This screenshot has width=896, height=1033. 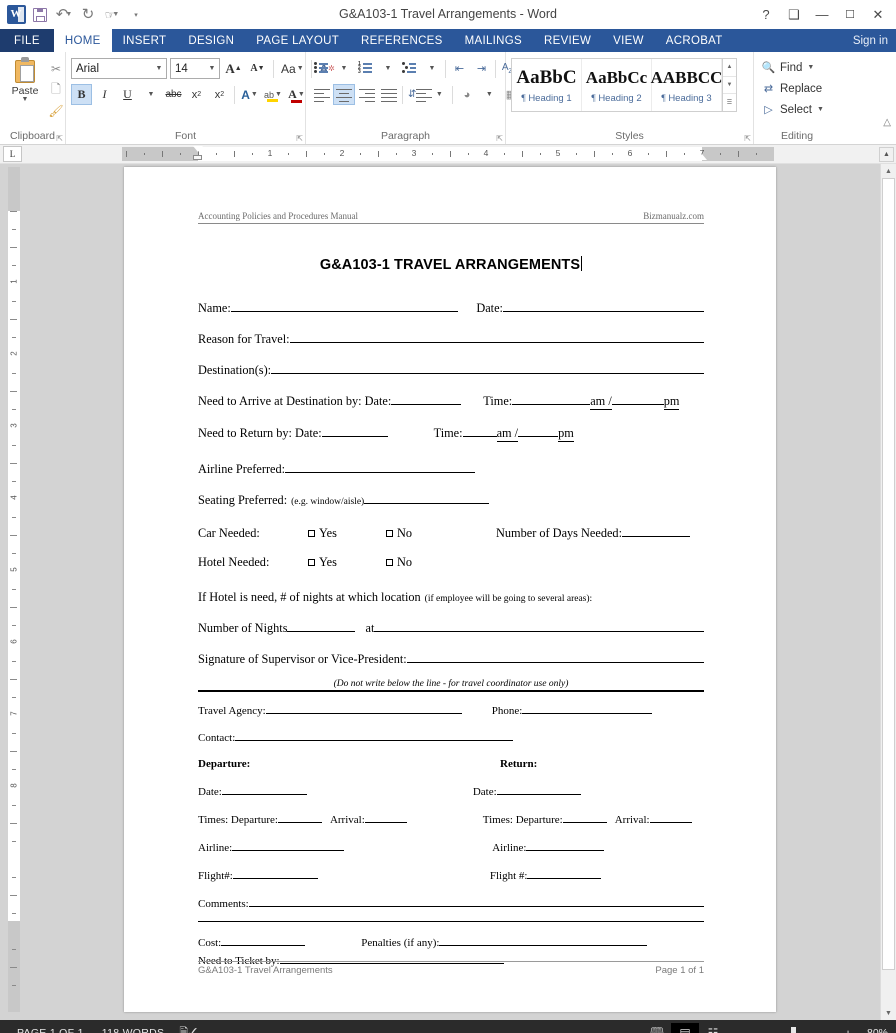 I want to click on airline-preferred-input-line, so click(x=380, y=466).